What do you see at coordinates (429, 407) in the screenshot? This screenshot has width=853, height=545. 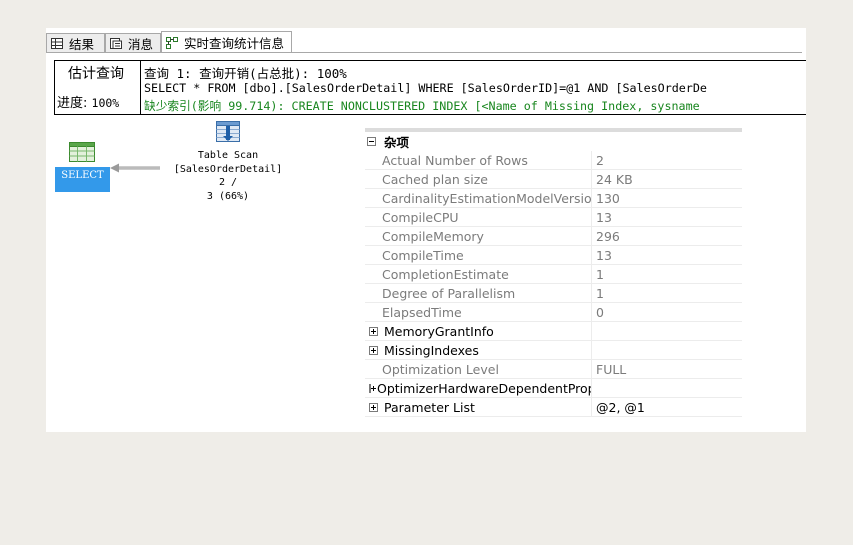 I see `property-name-text: Parameter List` at bounding box center [429, 407].